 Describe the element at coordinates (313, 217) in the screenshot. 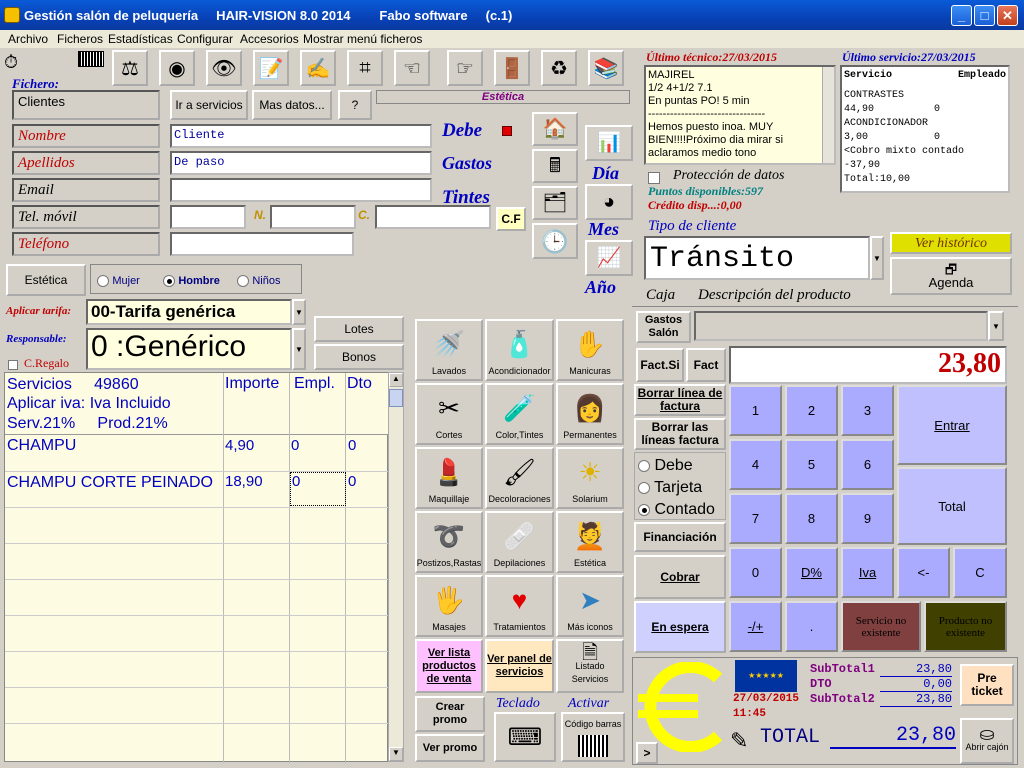

I see `n-input` at that location.